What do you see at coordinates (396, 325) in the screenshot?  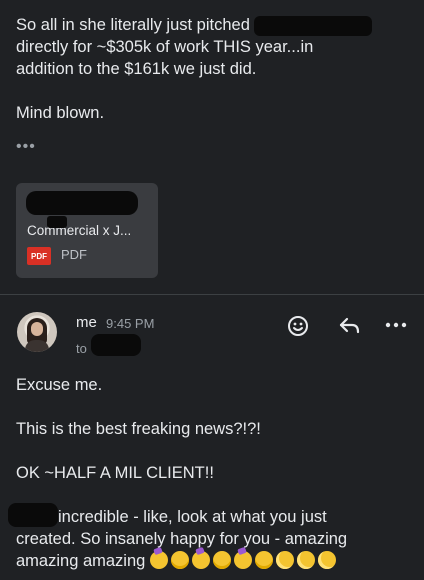 I see `more-horizontal-icon` at bounding box center [396, 325].